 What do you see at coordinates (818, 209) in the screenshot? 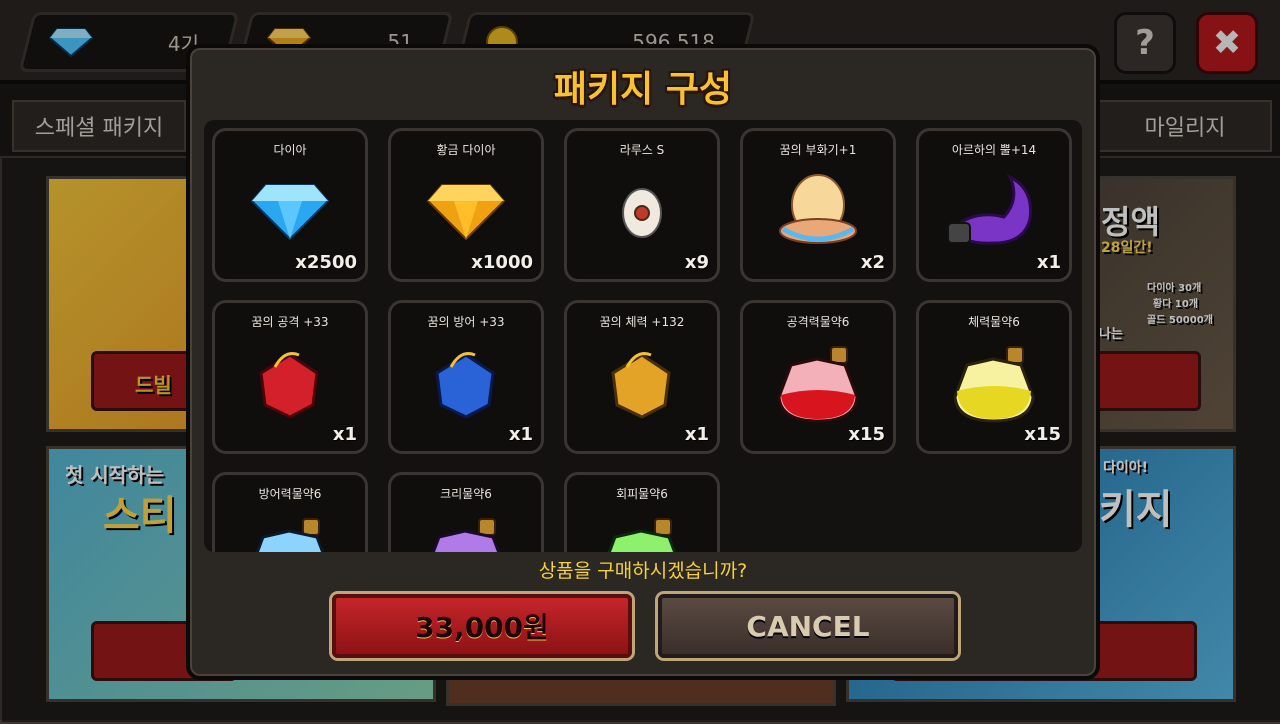
I see `incubator-icon` at bounding box center [818, 209].